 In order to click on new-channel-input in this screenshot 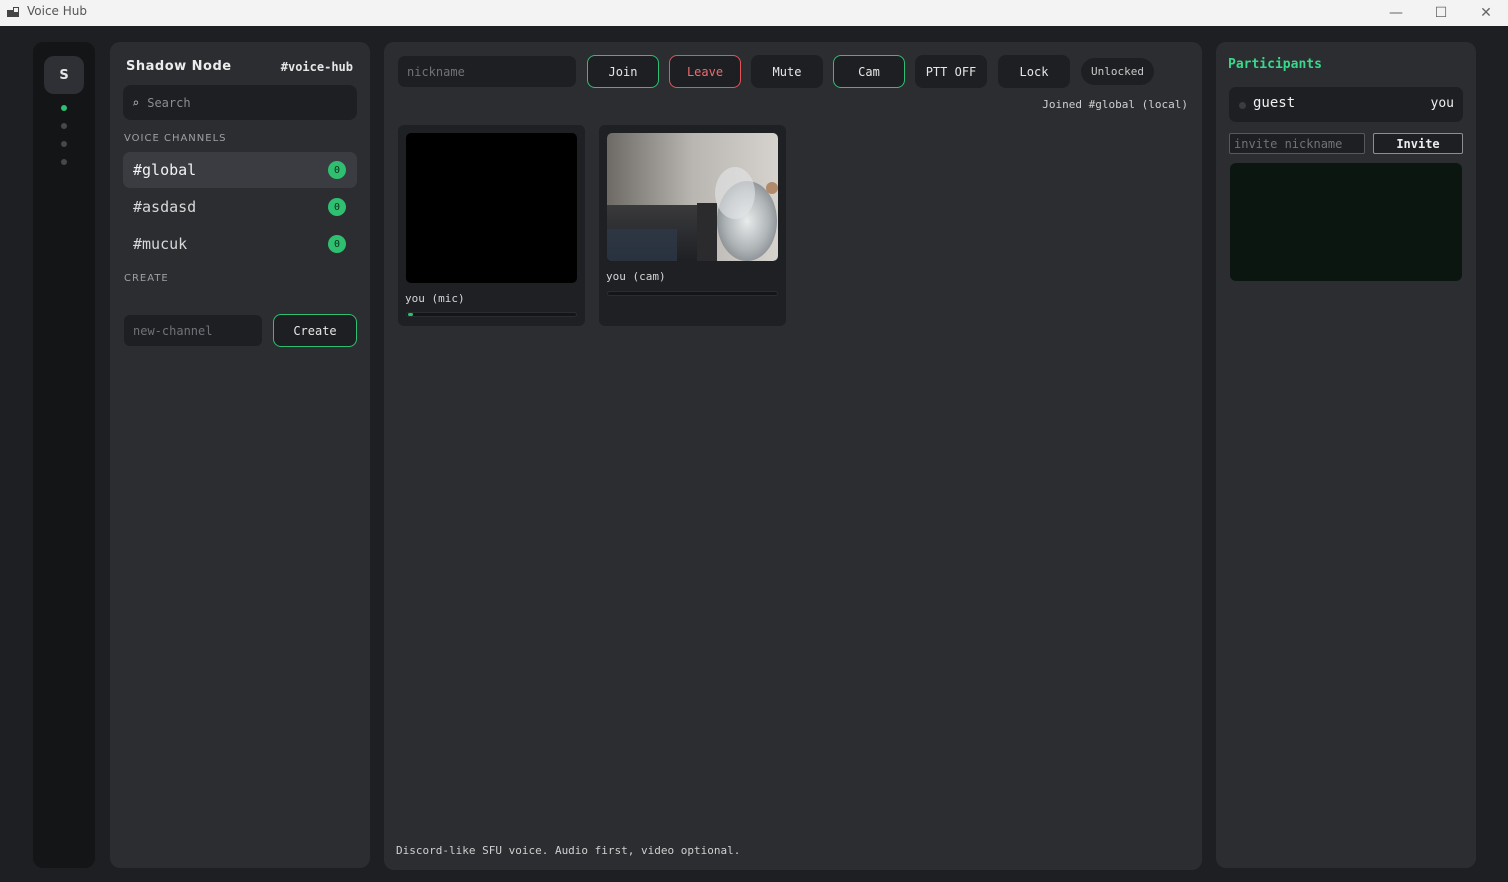, I will do `click(193, 330)`.